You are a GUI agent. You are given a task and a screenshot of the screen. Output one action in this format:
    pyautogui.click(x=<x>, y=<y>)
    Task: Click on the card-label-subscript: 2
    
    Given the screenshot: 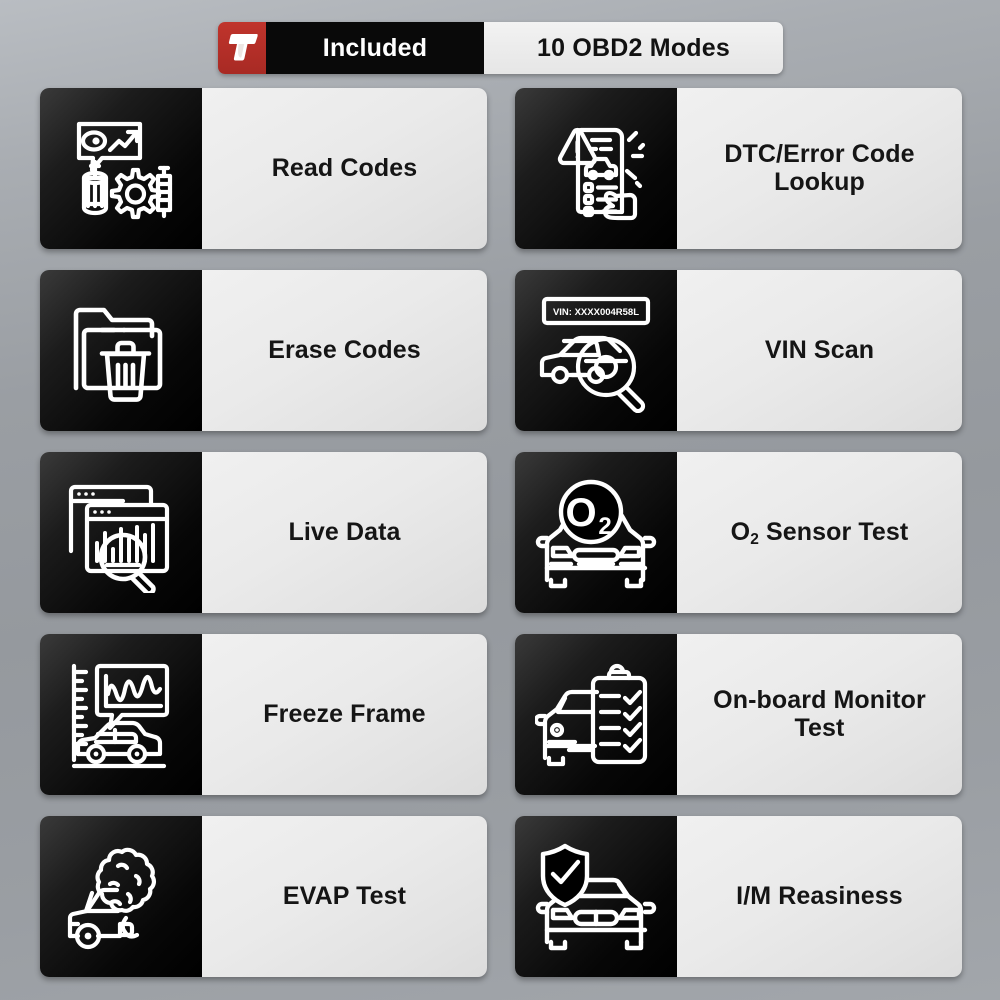 What is the action you would take?
    pyautogui.click(x=754, y=540)
    